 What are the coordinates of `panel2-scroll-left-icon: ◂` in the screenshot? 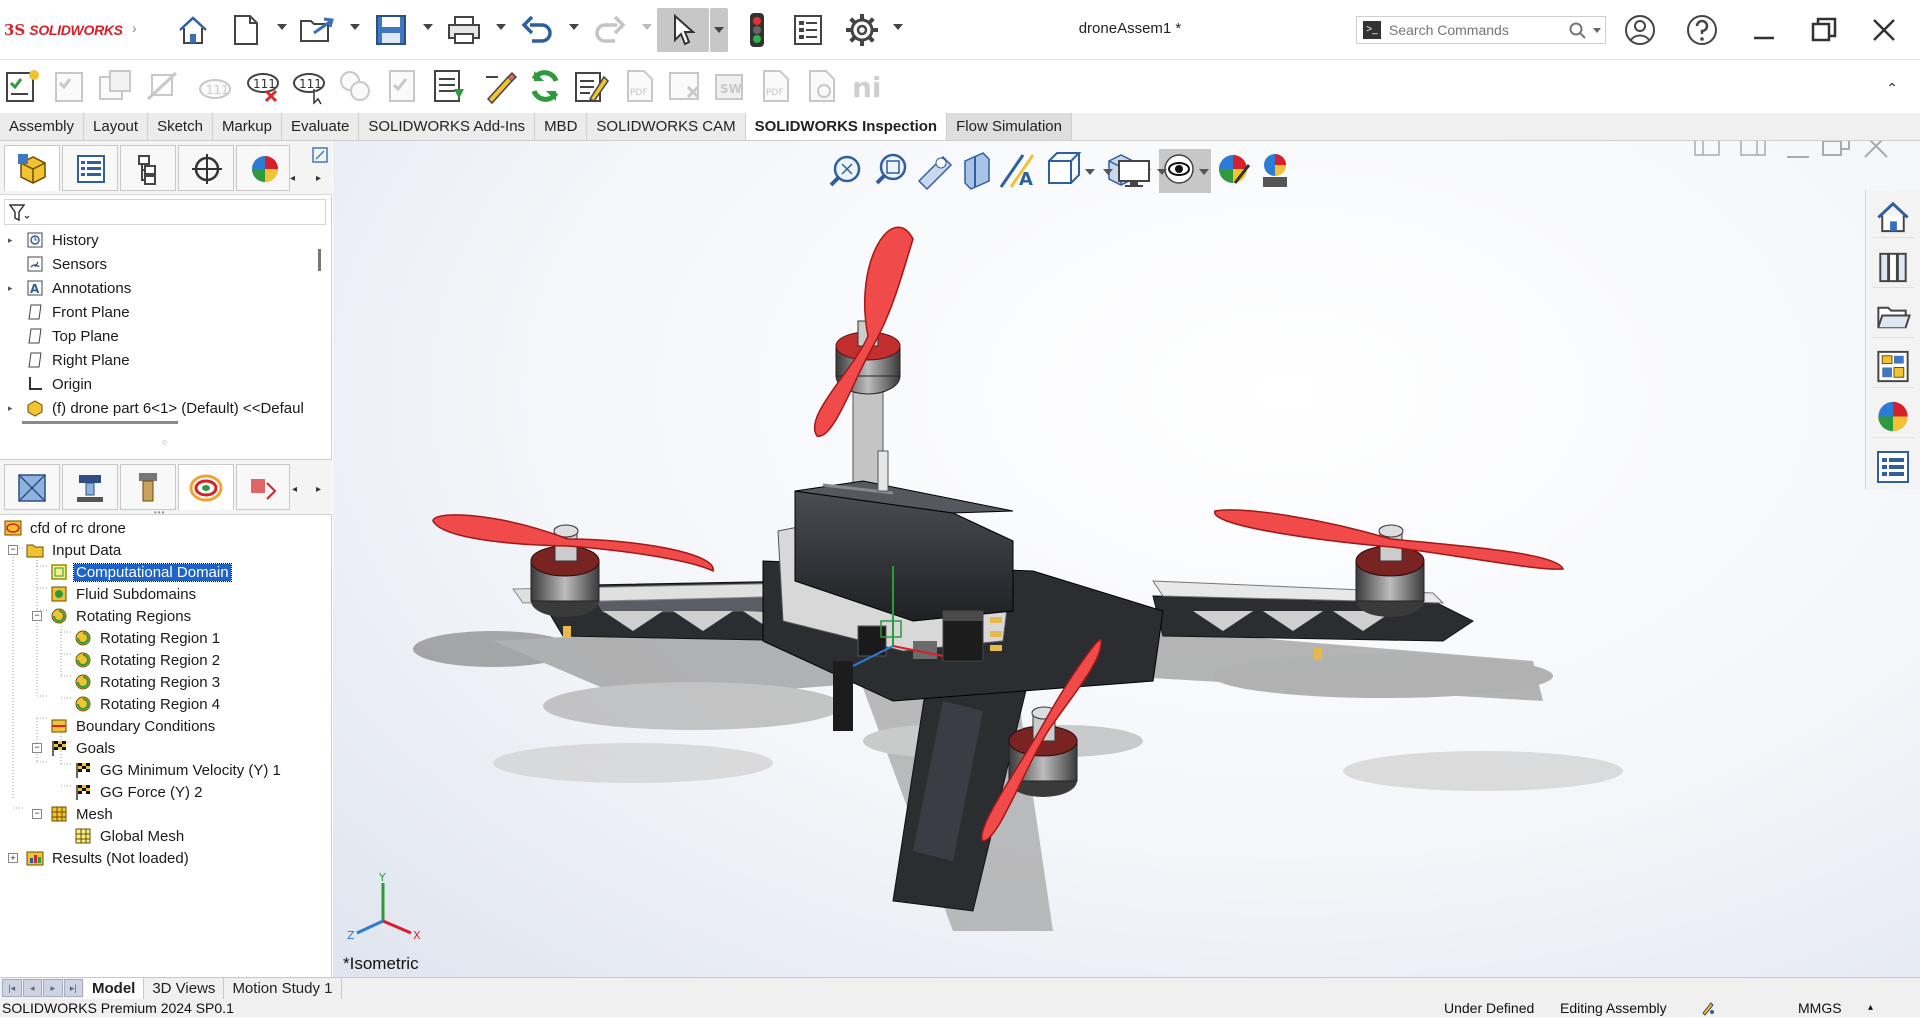 It's located at (294, 489).